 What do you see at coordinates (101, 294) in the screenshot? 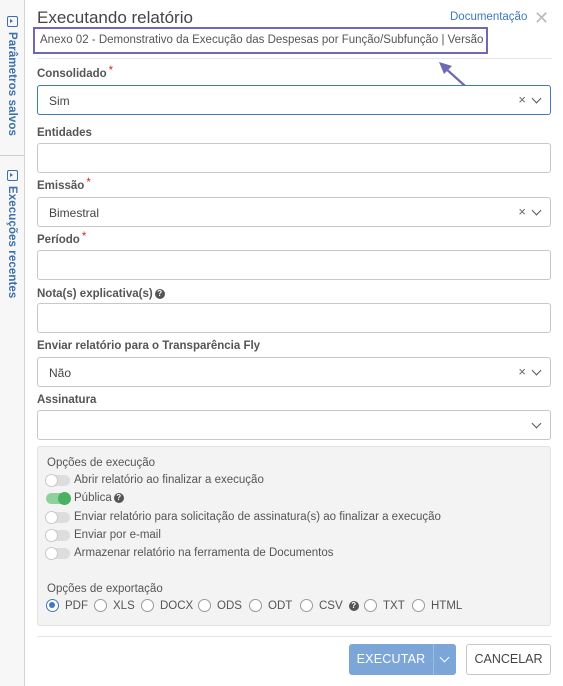
I see `notas-label: Nota(s) explicativa(s)?` at bounding box center [101, 294].